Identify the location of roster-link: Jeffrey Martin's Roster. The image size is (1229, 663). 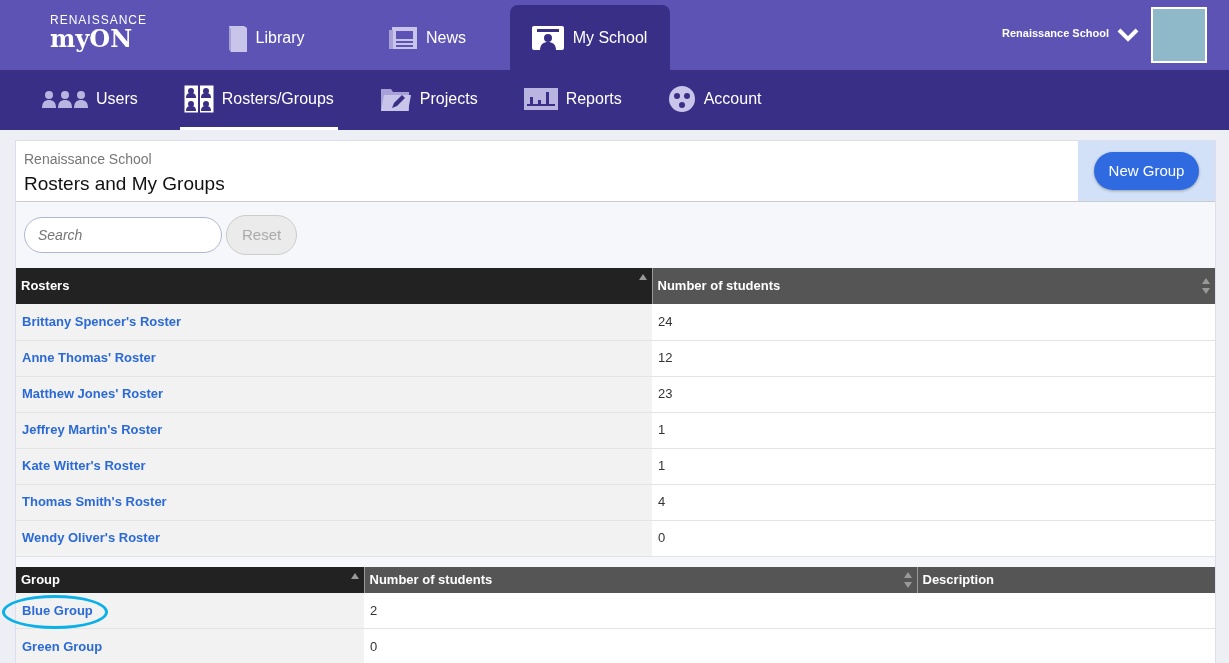
(92, 430).